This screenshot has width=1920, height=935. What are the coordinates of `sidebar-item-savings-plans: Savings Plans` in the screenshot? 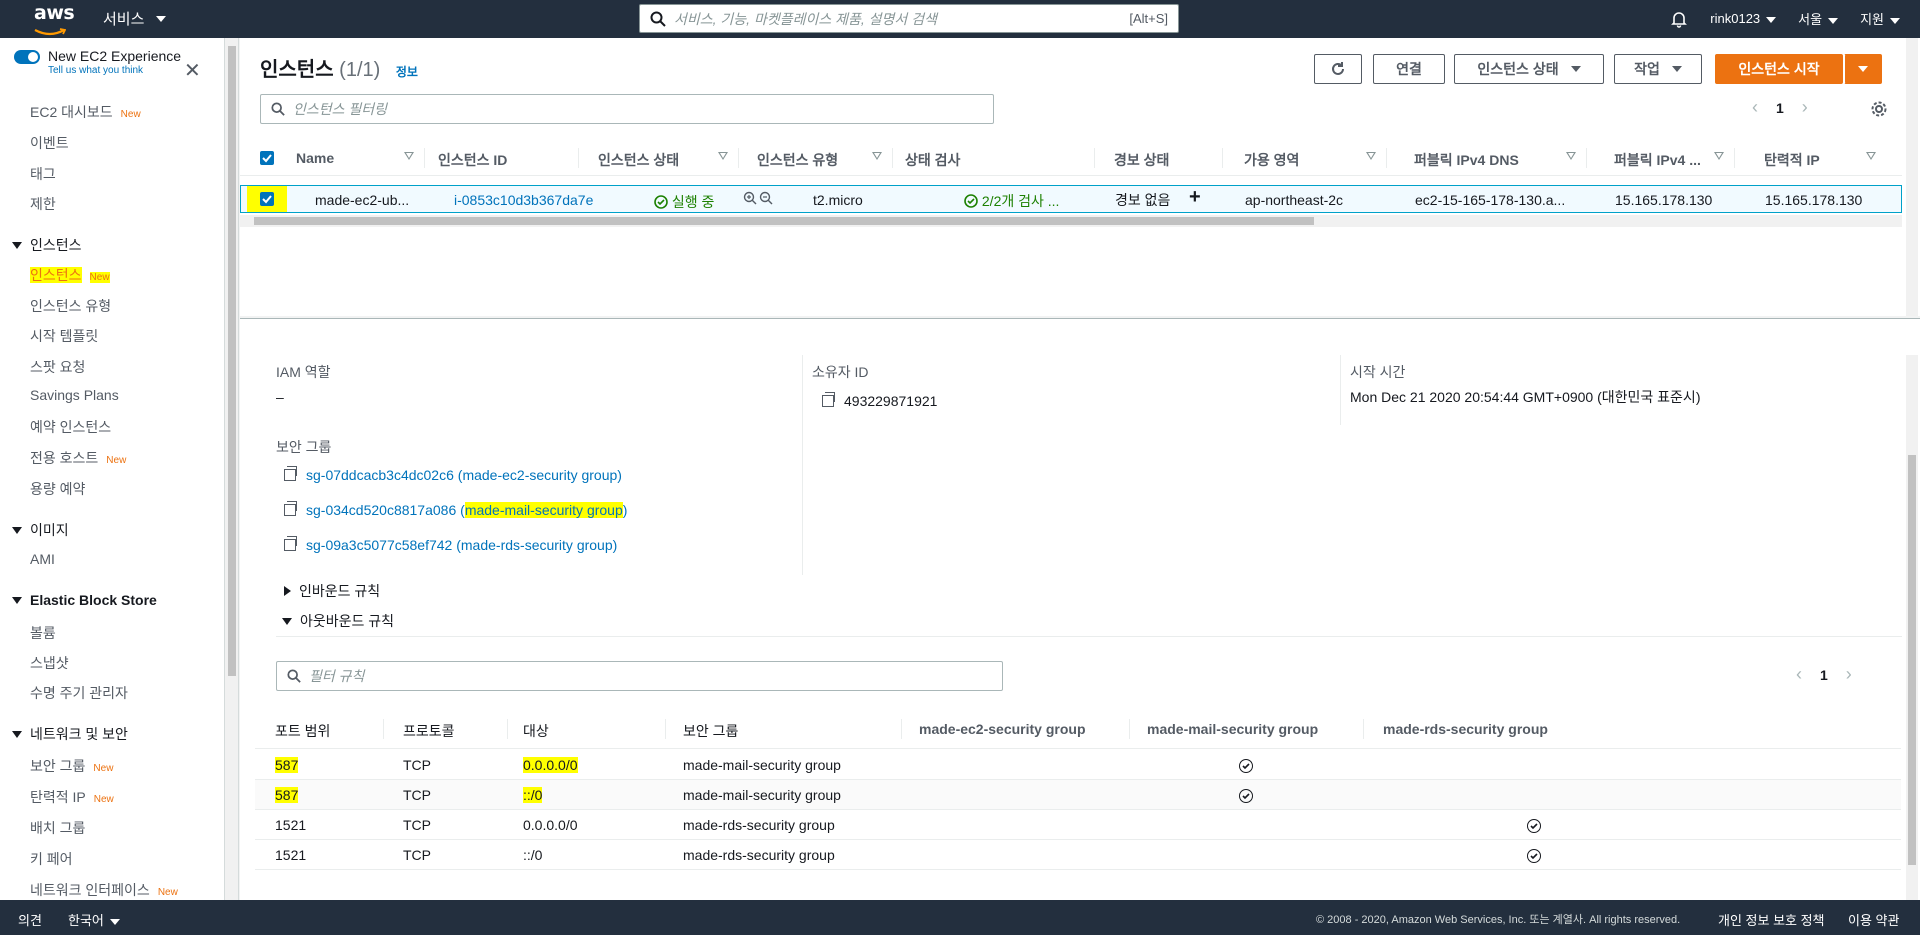 It's located at (74, 395).